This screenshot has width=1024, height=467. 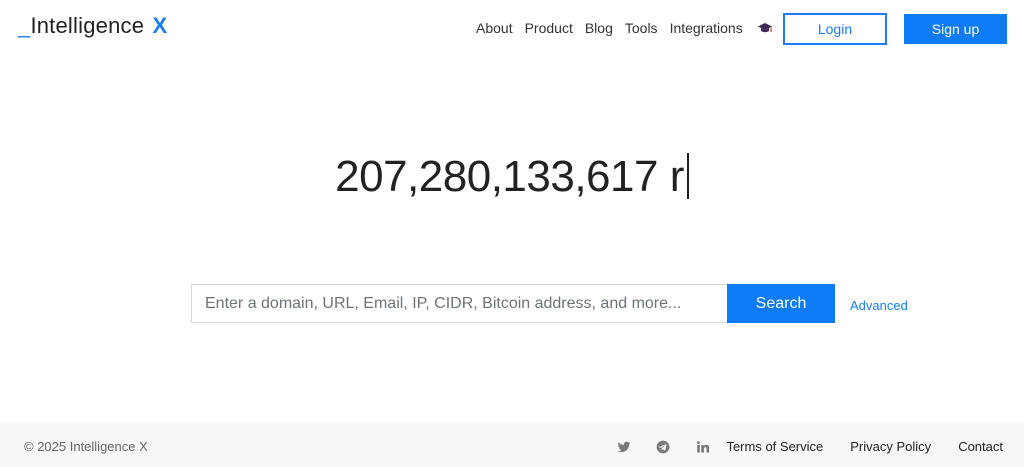 What do you see at coordinates (549, 28) in the screenshot?
I see `nav-product: Product` at bounding box center [549, 28].